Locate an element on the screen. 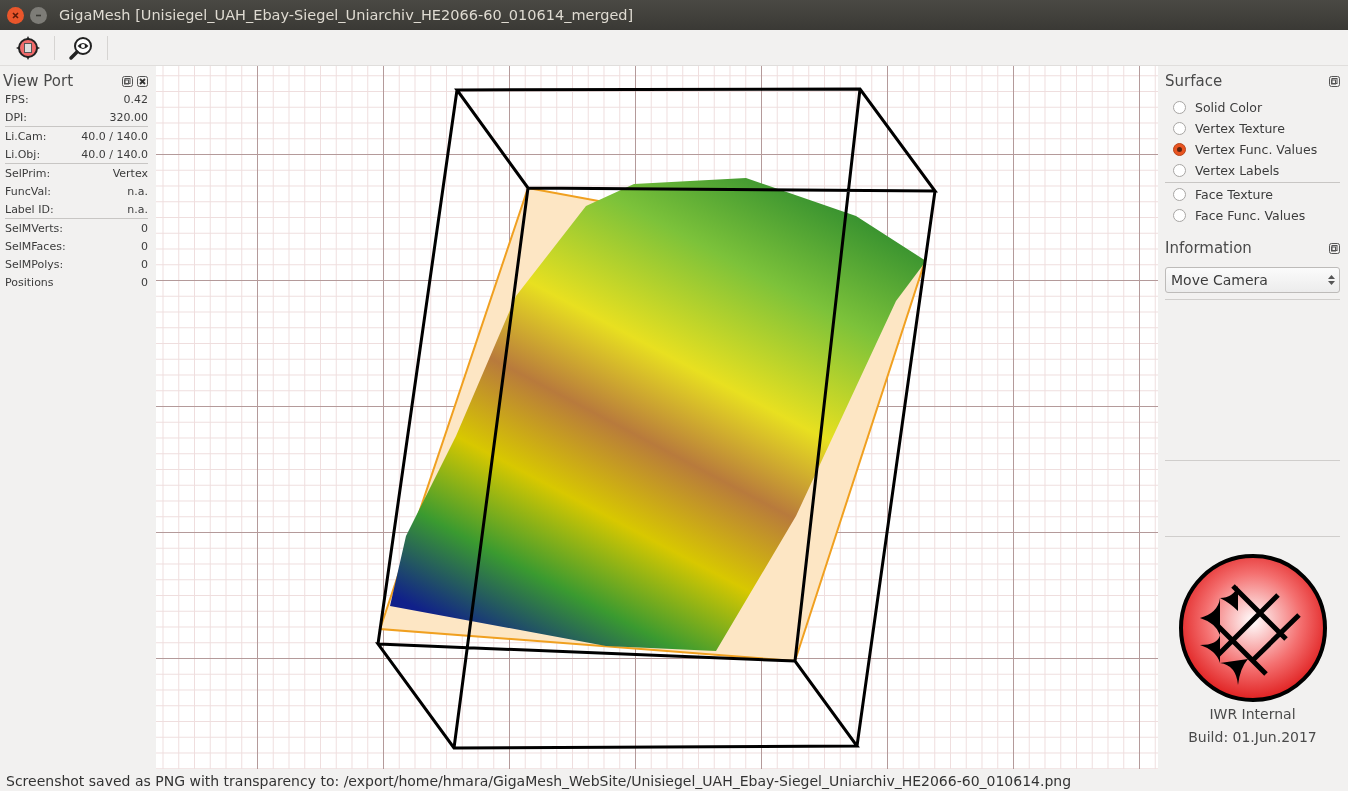 Image resolution: width=1348 pixels, height=791 pixels. radio-option: Vertex Texture is located at coordinates (1228, 128).